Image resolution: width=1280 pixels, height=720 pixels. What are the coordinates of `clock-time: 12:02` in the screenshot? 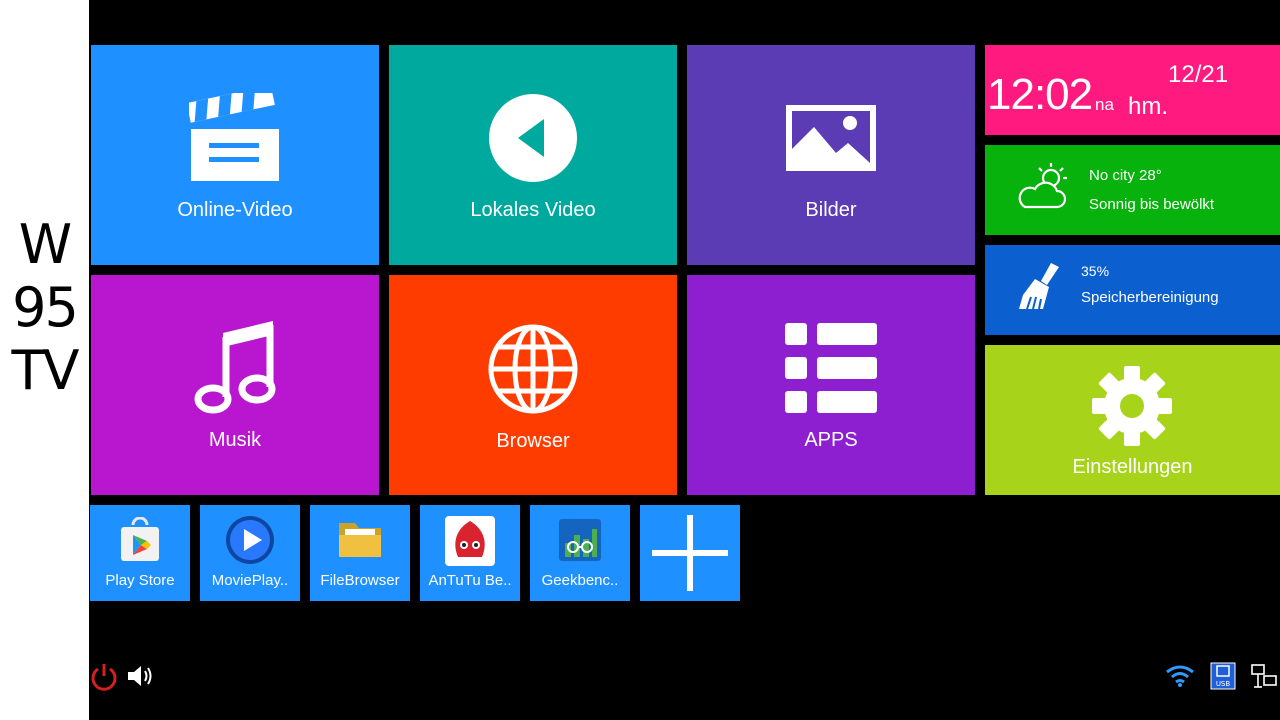 It's located at (1040, 94).